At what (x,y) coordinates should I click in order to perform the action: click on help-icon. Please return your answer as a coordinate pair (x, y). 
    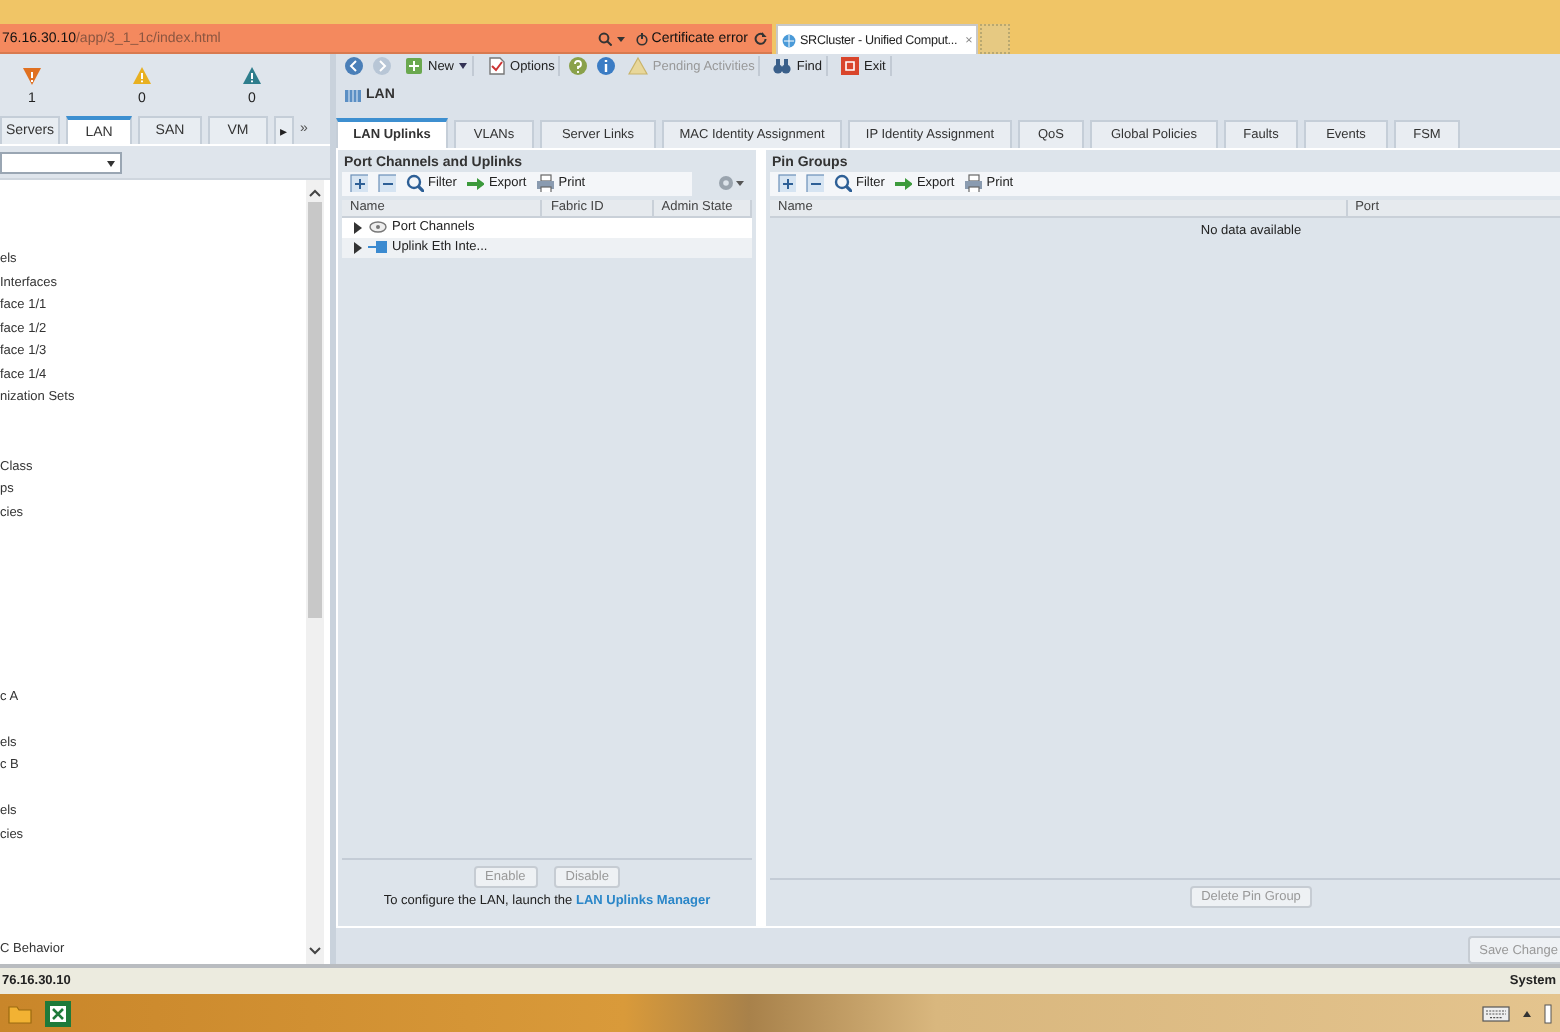
    Looking at the image, I should click on (578, 66).